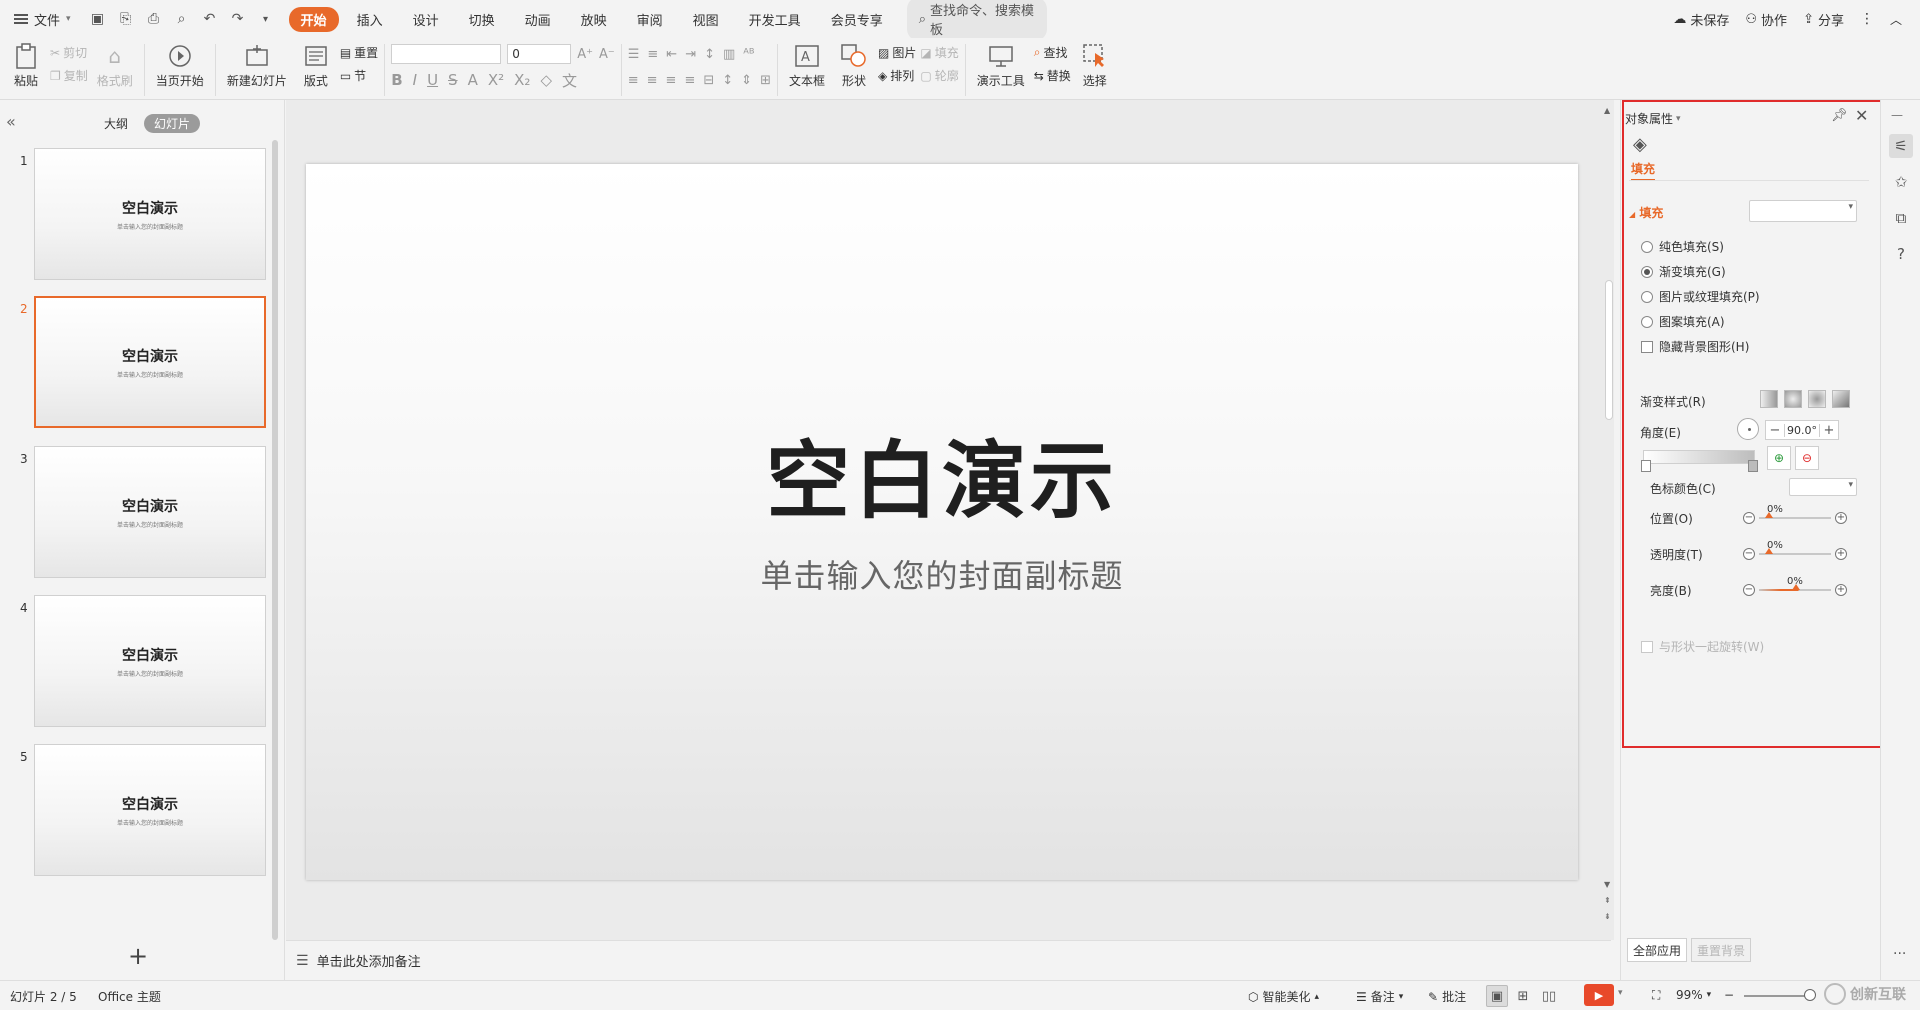  What do you see at coordinates (729, 54) in the screenshot?
I see `columns-icon: ▥` at bounding box center [729, 54].